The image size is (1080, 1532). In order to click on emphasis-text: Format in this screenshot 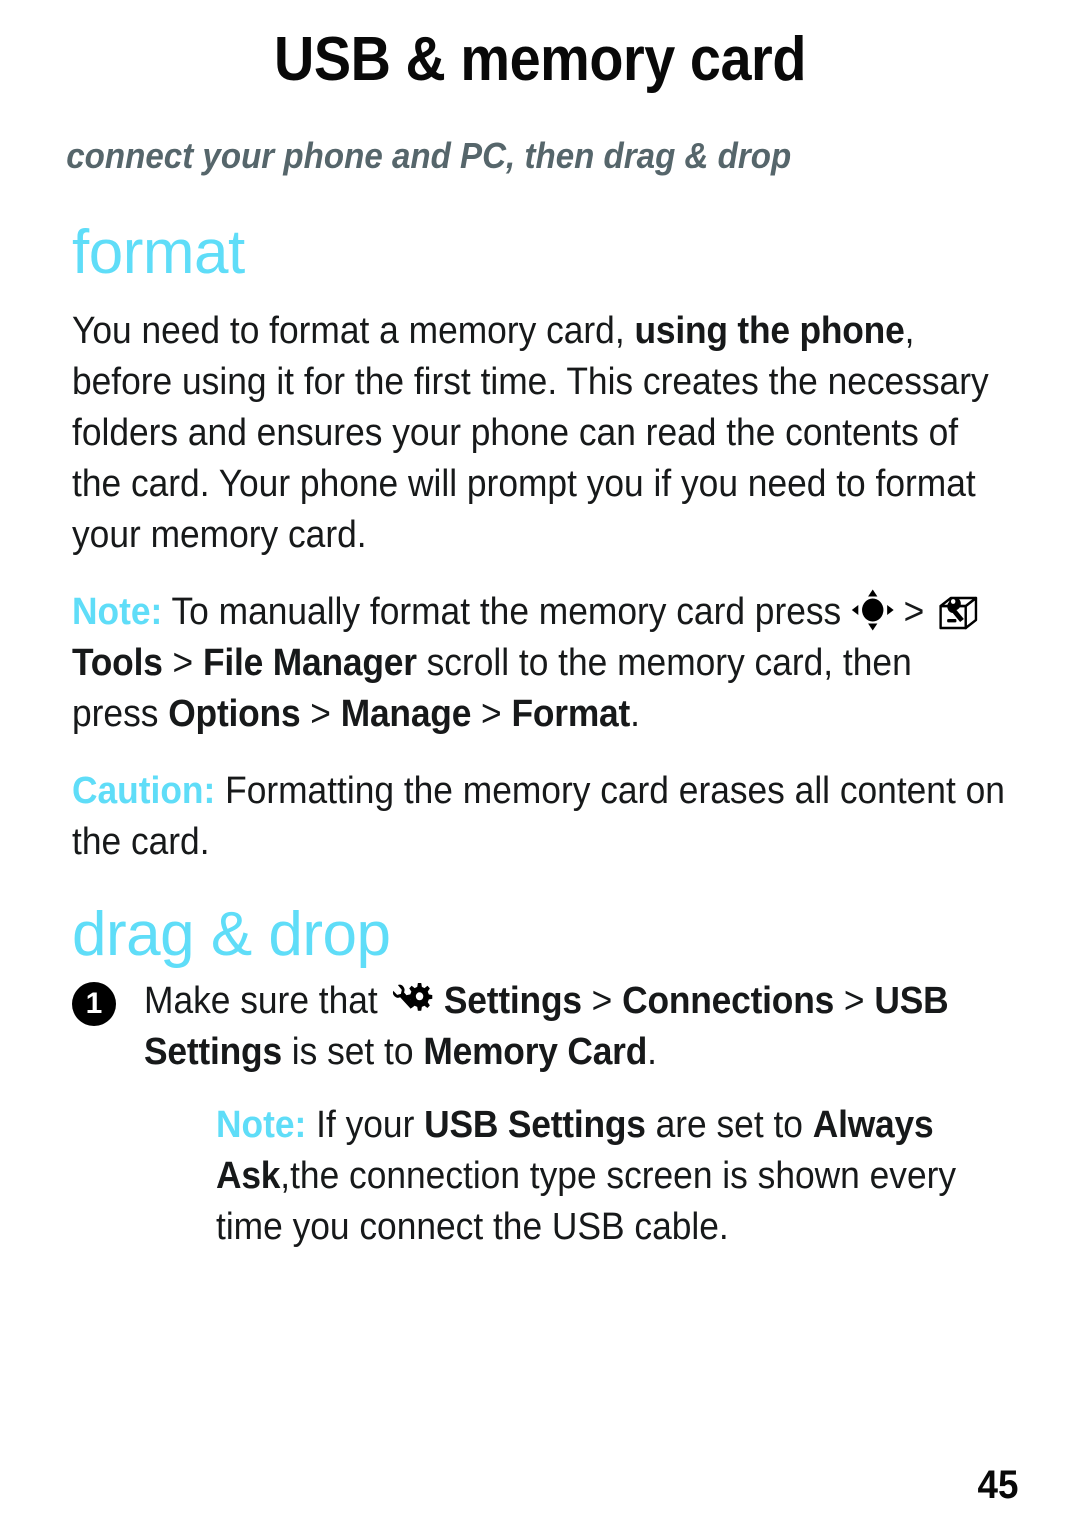, I will do `click(571, 714)`.